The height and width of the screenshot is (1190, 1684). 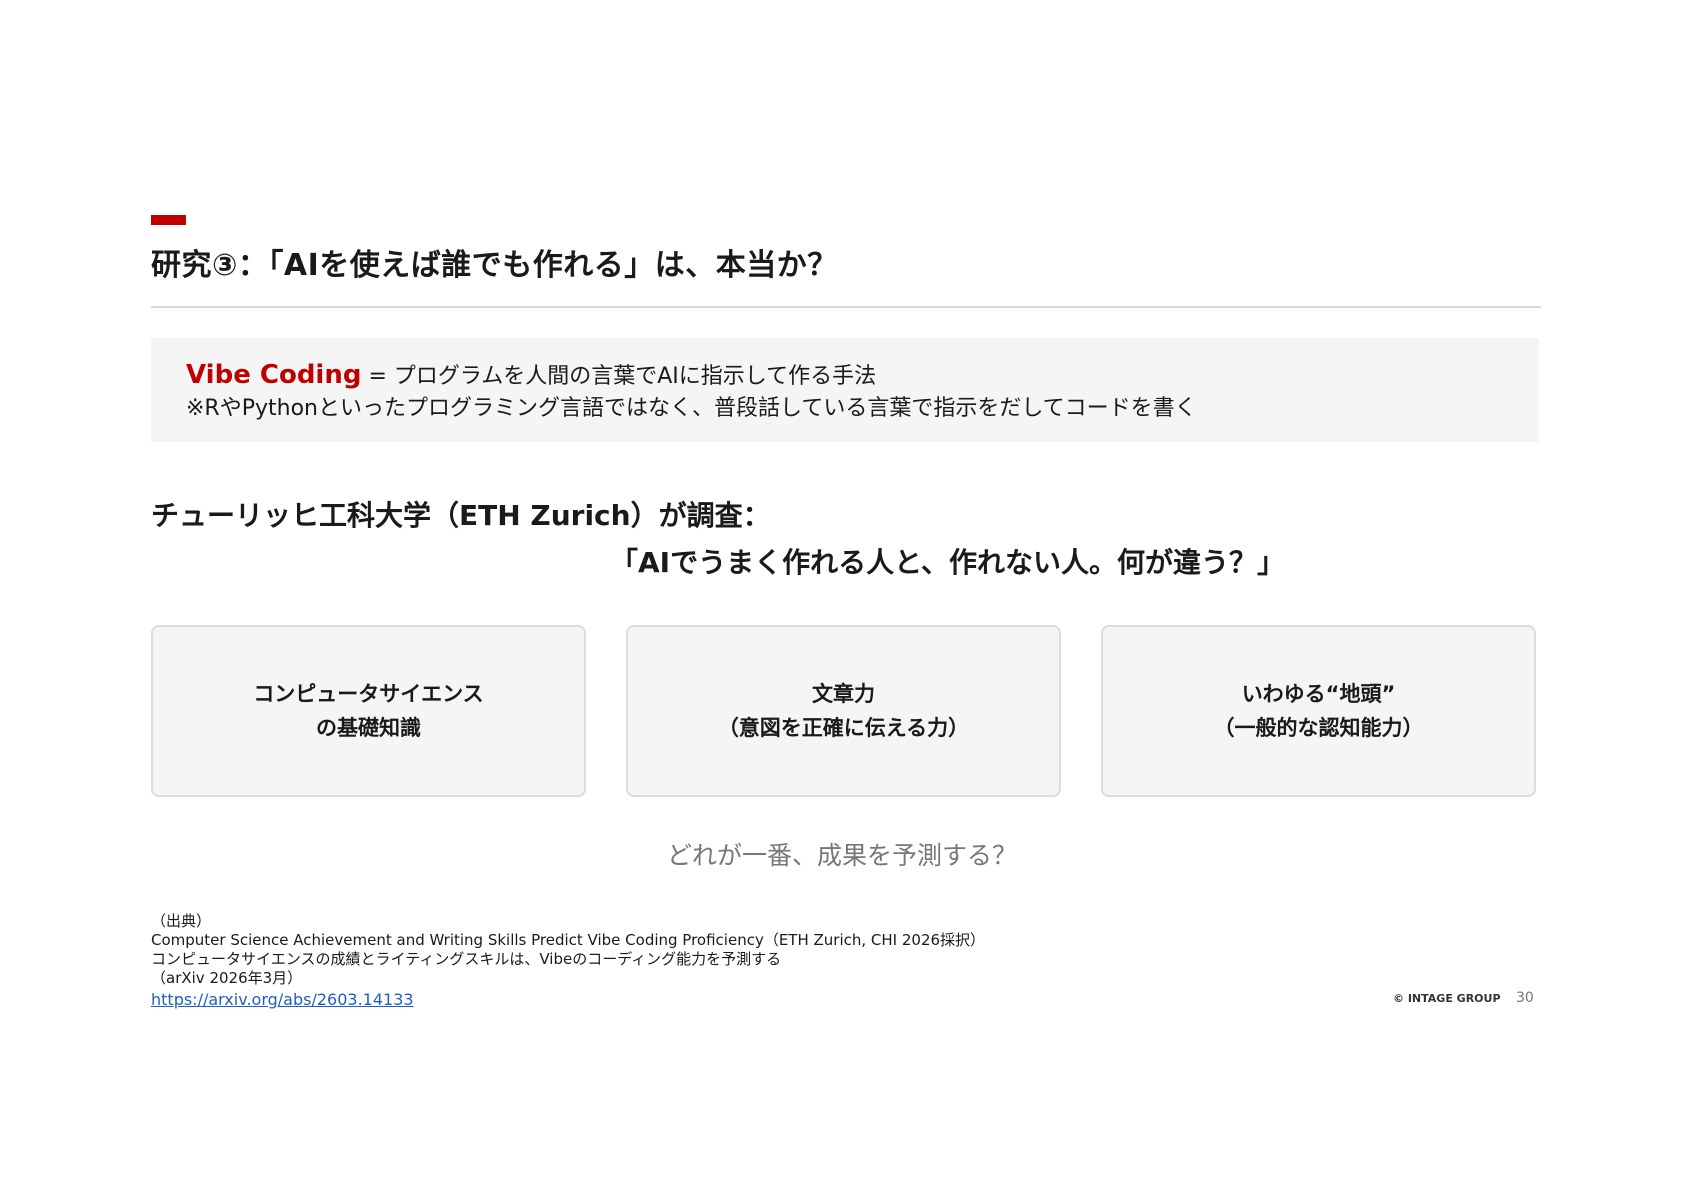 I want to click on definition-text: = プログラムを人間の言葉でAIに指示して作る手法, so click(x=619, y=376).